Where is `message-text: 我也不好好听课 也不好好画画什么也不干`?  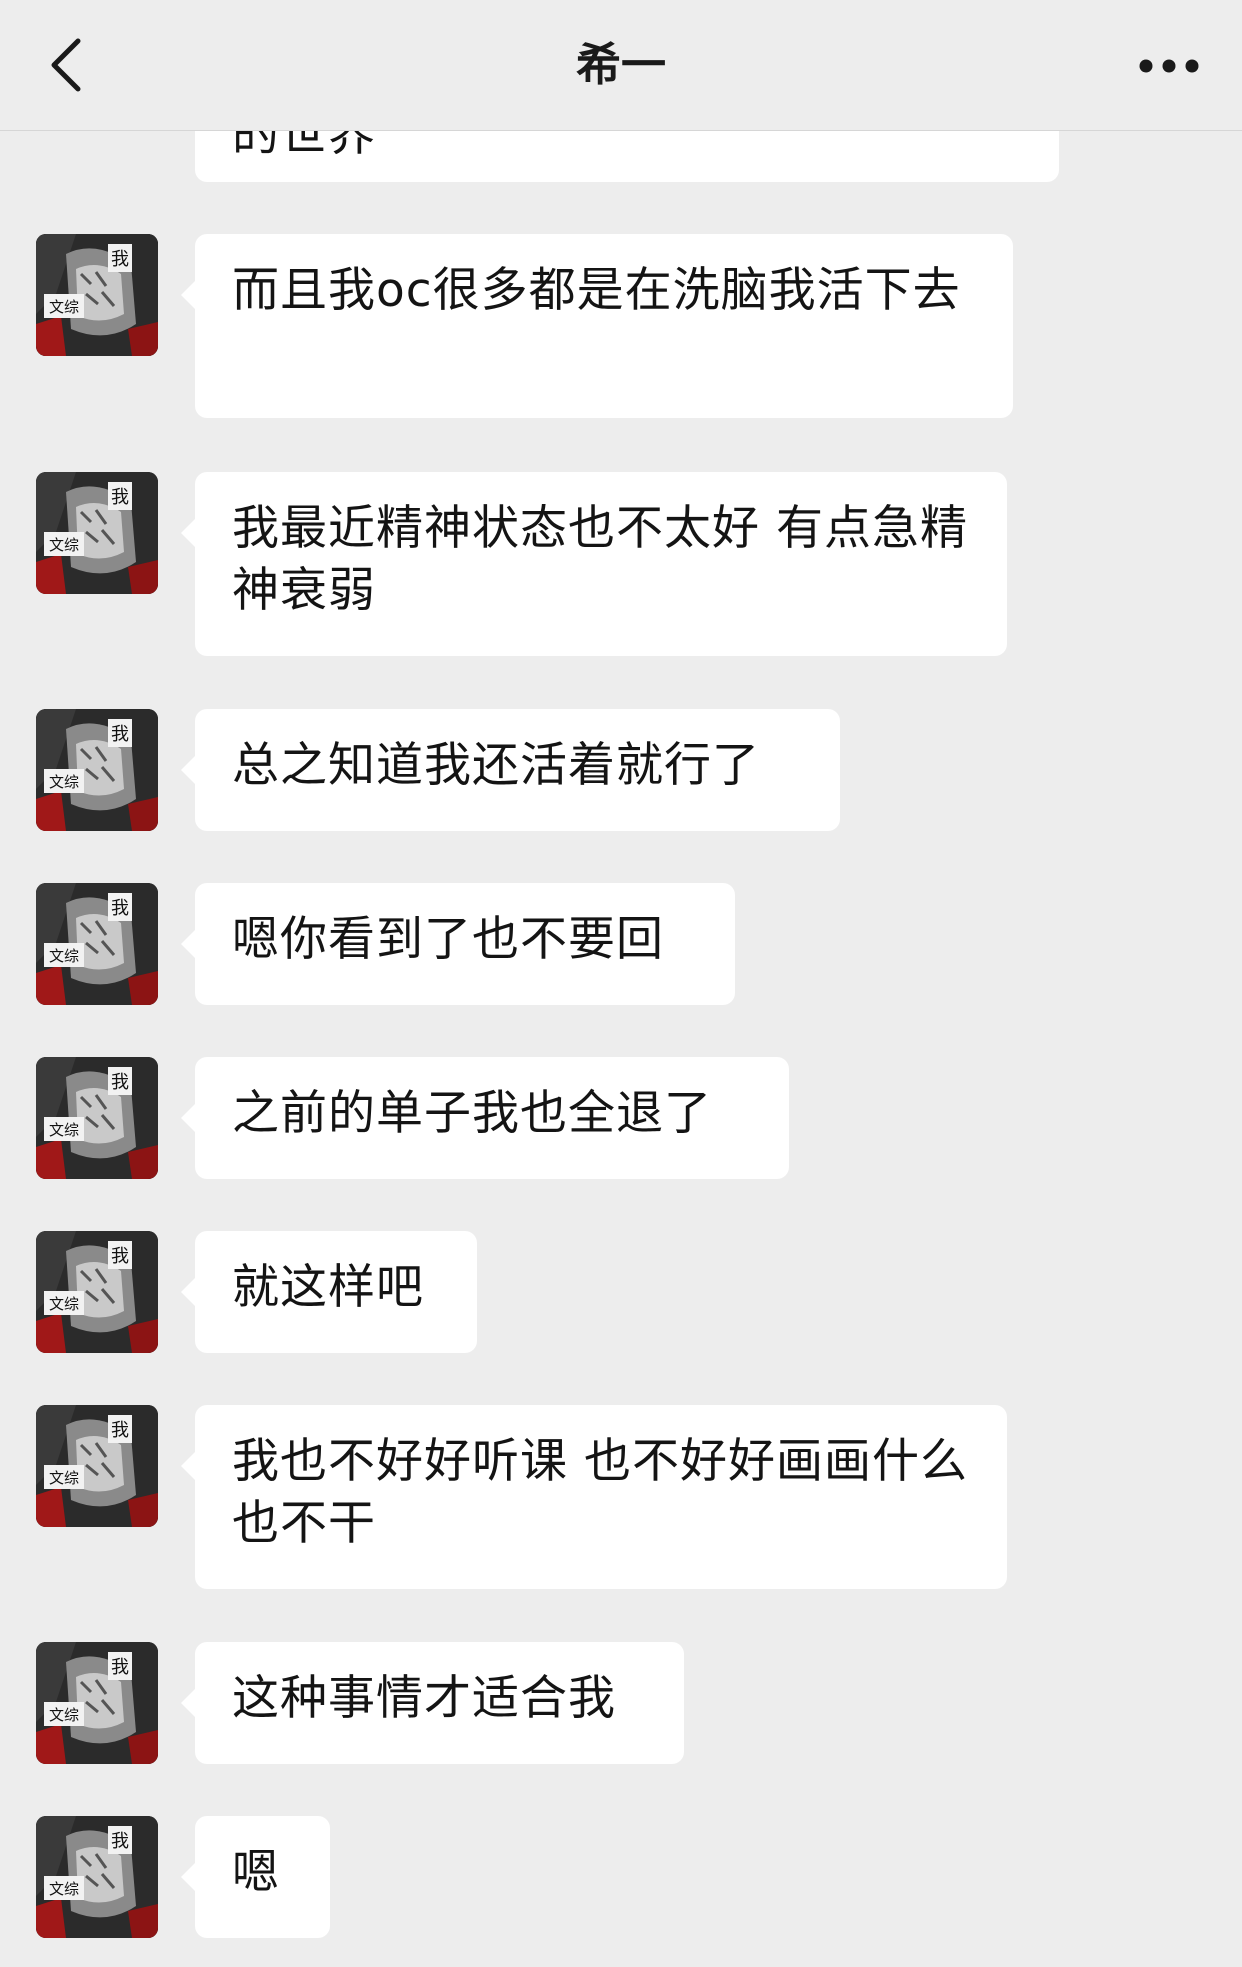 message-text: 我也不好好听课 也不好好画画什么也不干 is located at coordinates (600, 1492).